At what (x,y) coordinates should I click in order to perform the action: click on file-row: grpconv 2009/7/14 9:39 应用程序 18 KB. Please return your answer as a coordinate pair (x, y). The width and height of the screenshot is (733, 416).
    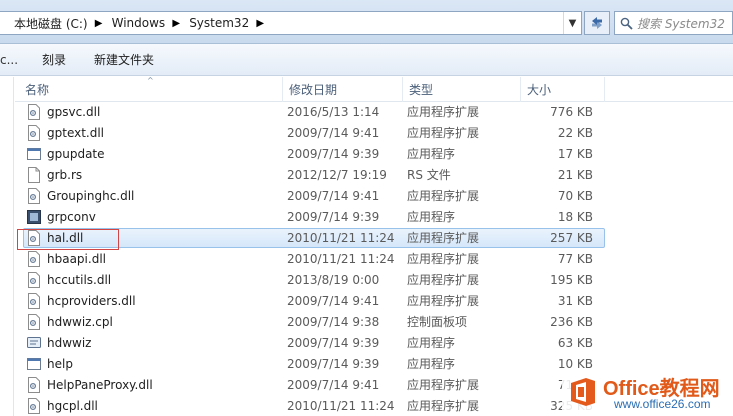
    Looking at the image, I should click on (374, 217).